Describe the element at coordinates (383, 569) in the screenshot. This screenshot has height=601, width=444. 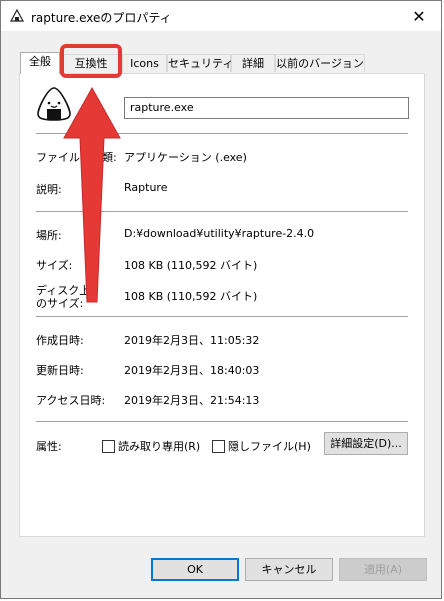
I see `apply-button: 適用(A)` at that location.